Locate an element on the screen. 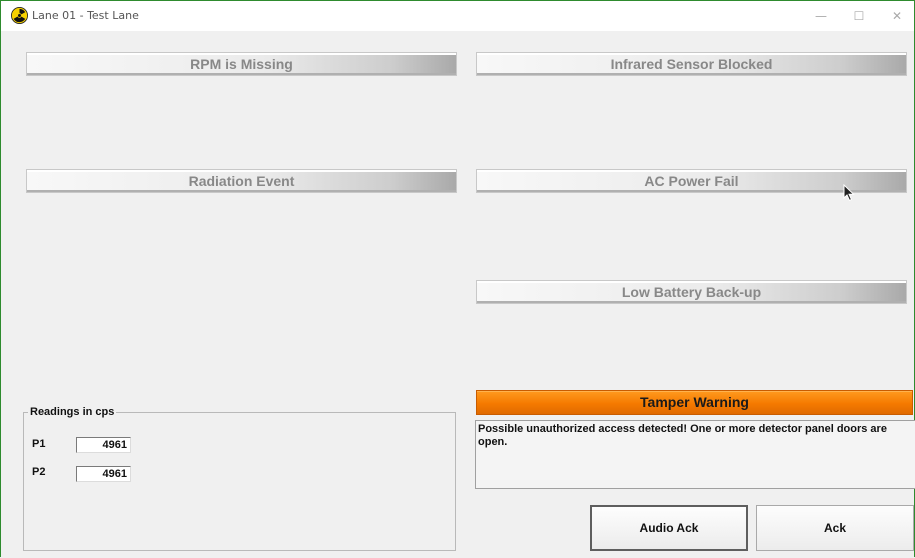 The image size is (915, 558). window-title: Lane 01 - Test Lane is located at coordinates (85, 15).